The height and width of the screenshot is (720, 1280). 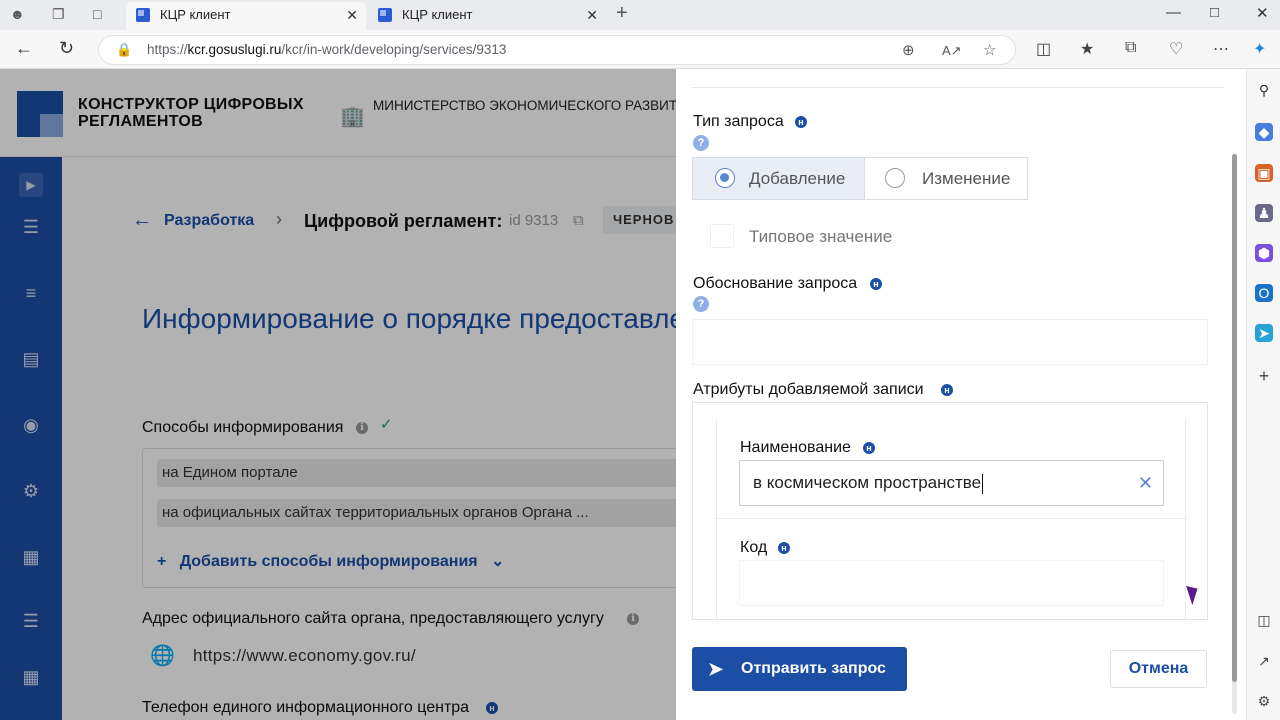 I want to click on lock-icon: 🔒, so click(x=124, y=50).